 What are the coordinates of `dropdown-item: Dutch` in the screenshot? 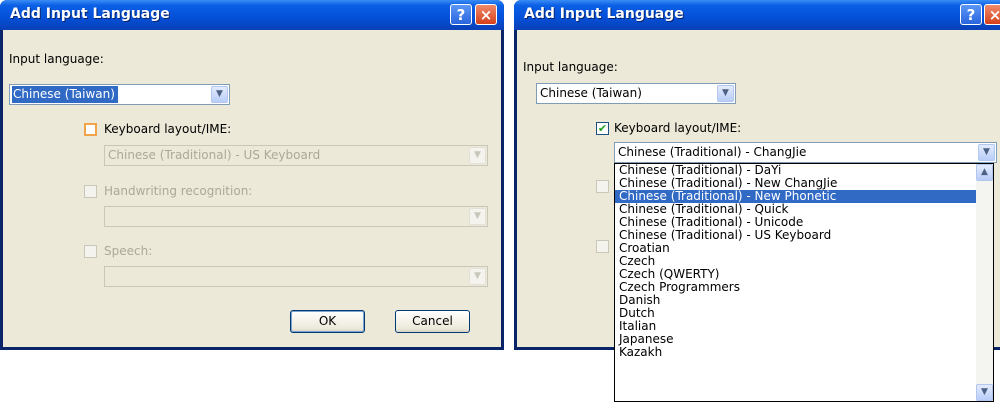 It's located at (795, 313).